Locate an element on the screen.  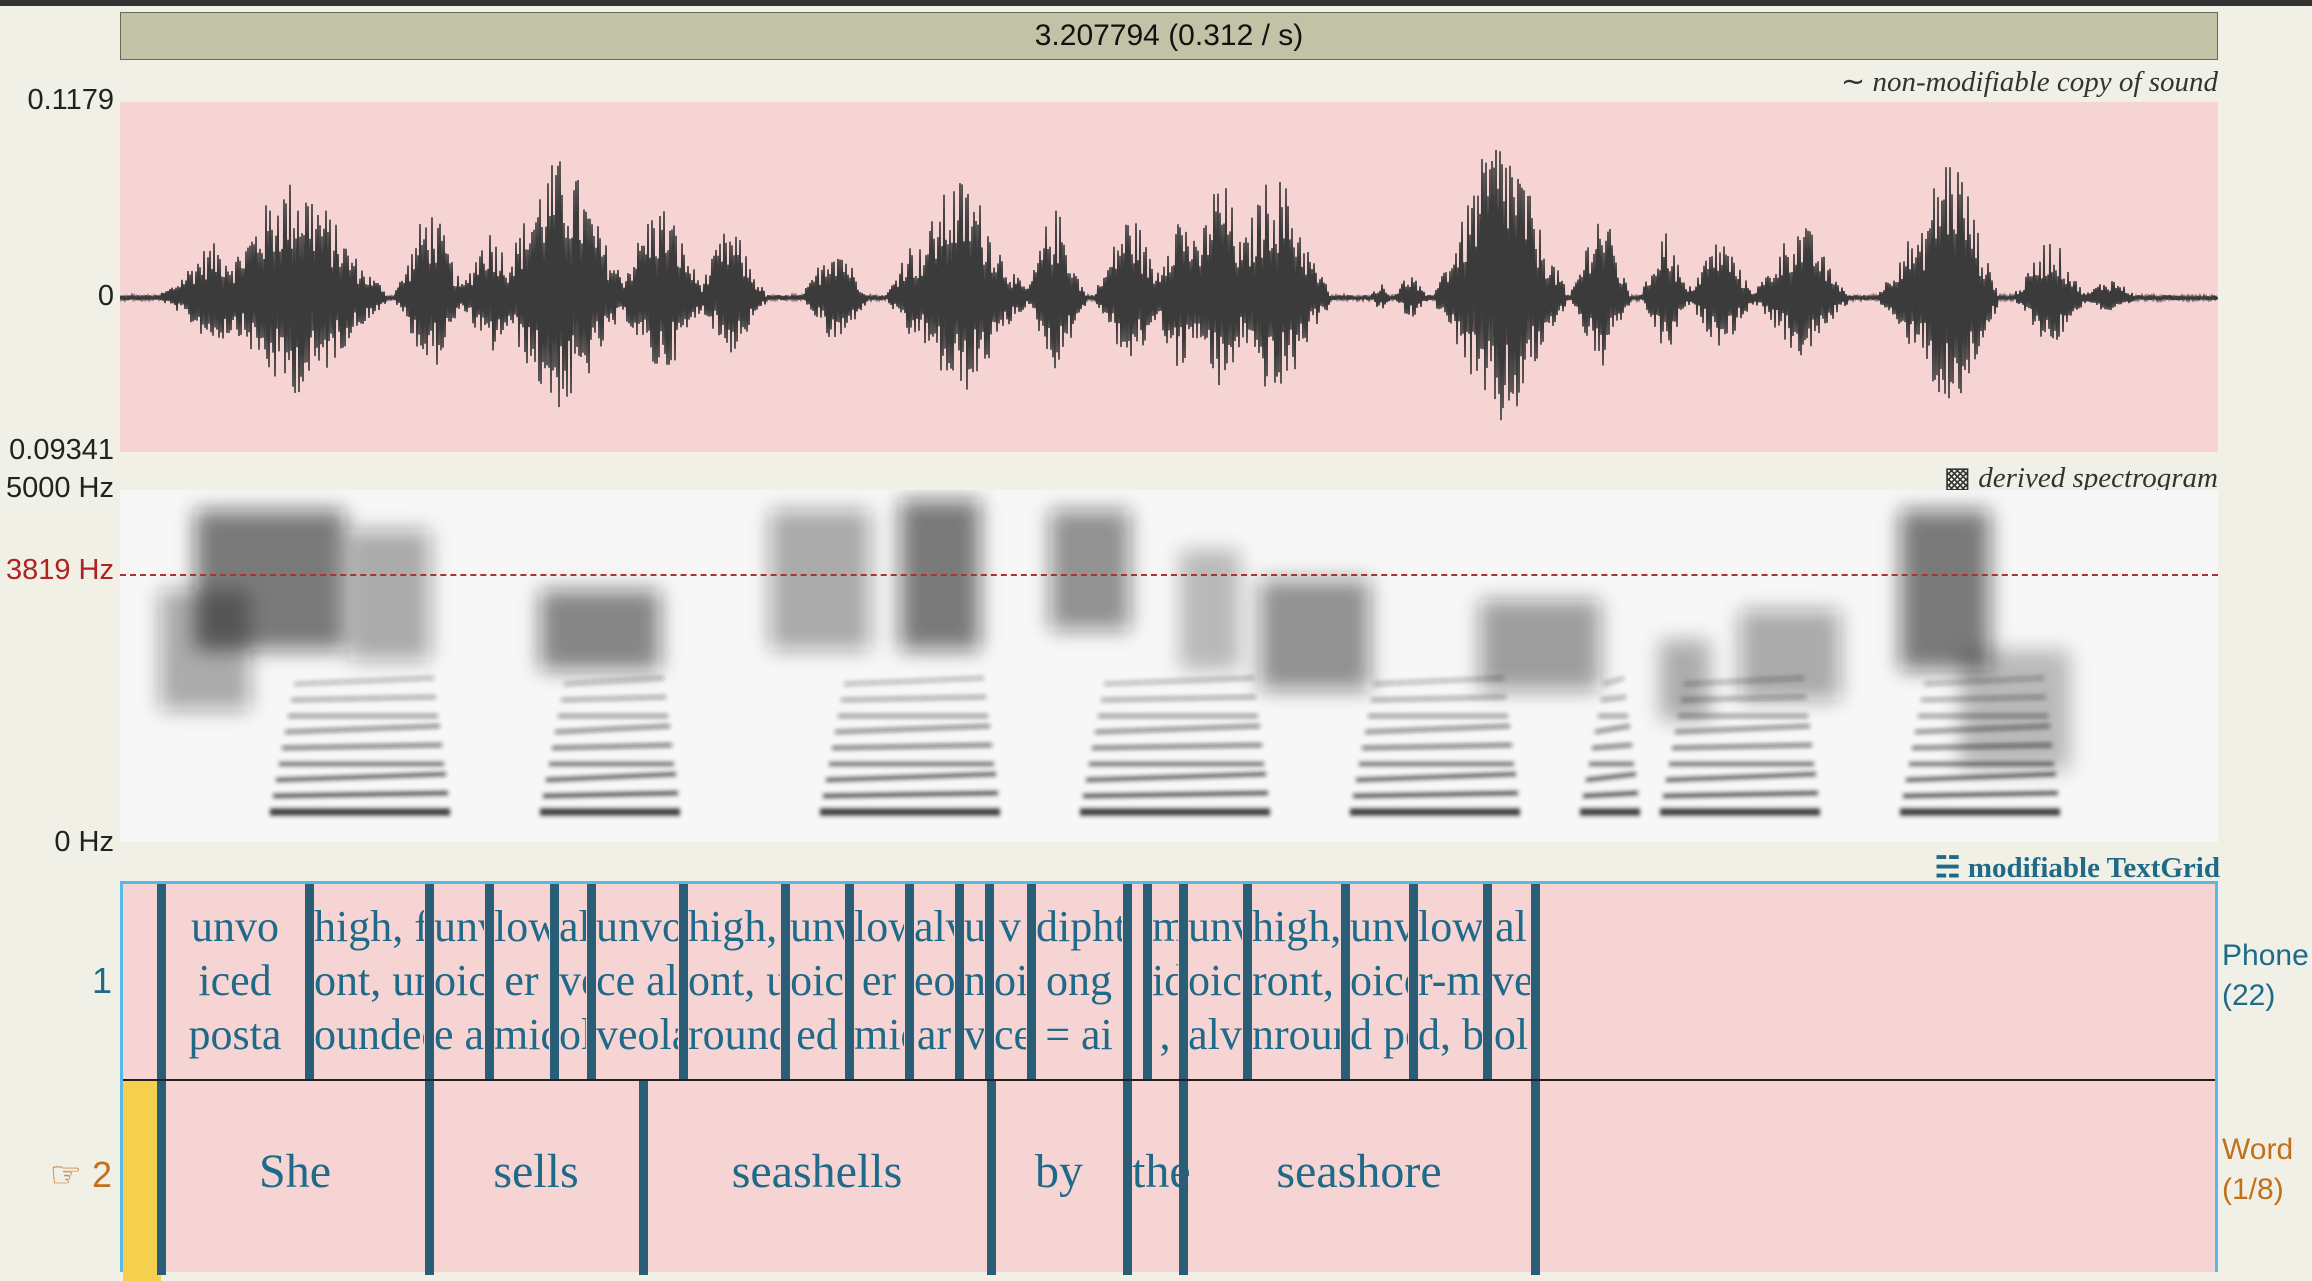
phone-interval: m id, is located at coordinates (1165, 990).